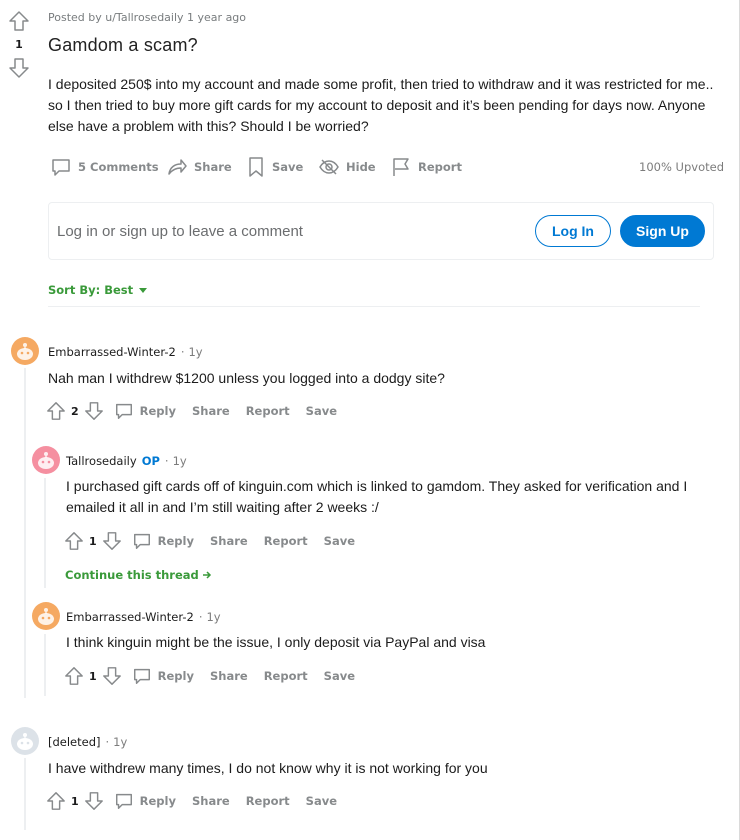 The width and height of the screenshot is (740, 840). Describe the element at coordinates (440, 167) in the screenshot. I see `report-label: Report` at that location.